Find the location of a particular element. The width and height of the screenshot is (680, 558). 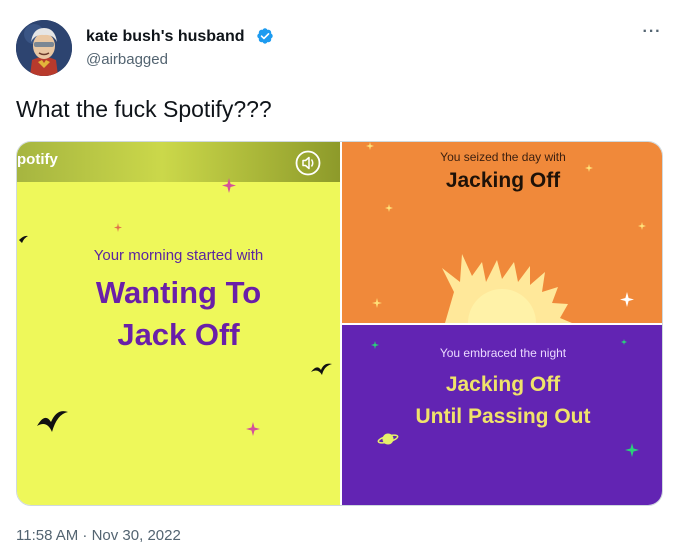

avatar is located at coordinates (44, 48).